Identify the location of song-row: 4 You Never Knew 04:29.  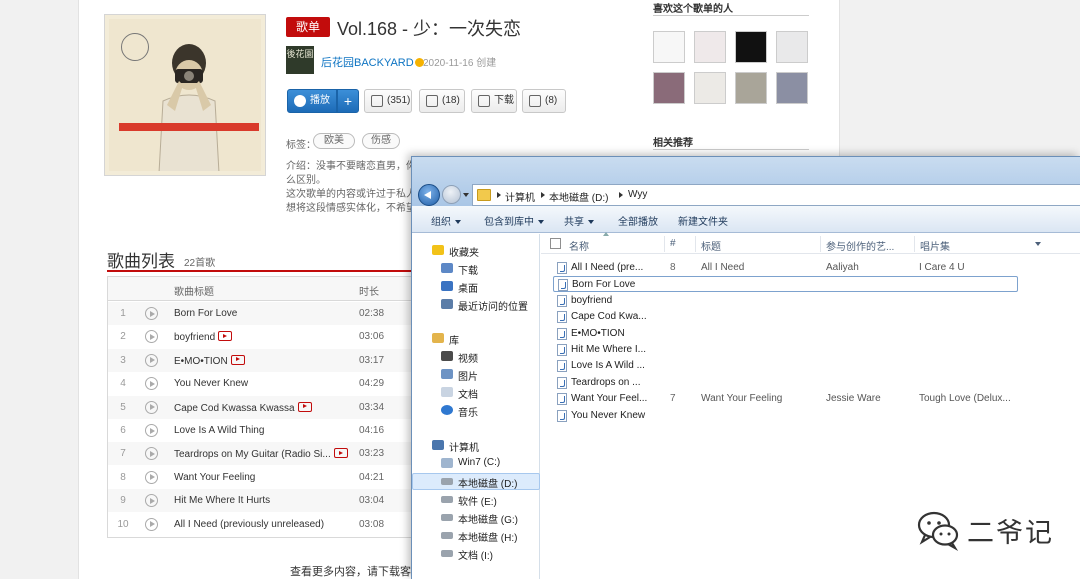
(259, 383).